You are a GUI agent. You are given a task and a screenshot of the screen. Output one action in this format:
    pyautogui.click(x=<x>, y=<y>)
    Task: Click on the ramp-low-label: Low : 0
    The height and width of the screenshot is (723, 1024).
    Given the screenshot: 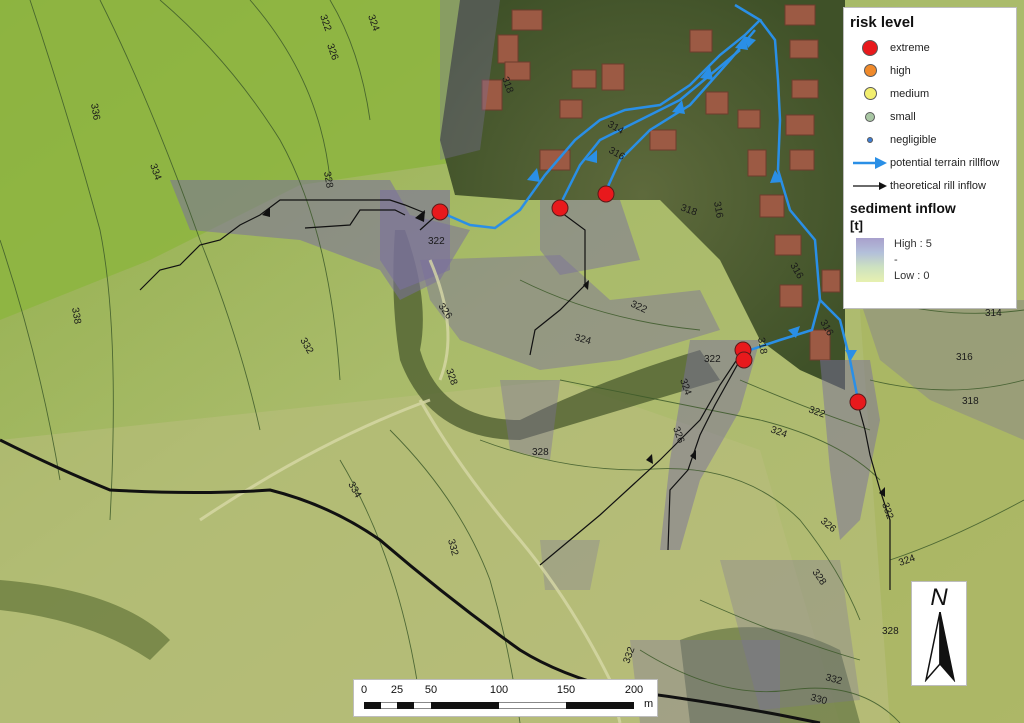 What is the action you would take?
    pyautogui.click(x=912, y=276)
    